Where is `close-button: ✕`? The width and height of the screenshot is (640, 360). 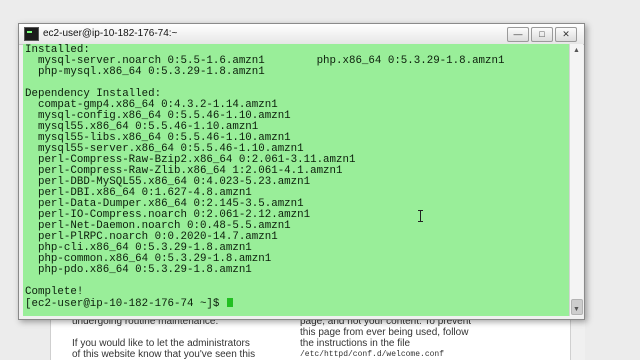 close-button: ✕ is located at coordinates (566, 34).